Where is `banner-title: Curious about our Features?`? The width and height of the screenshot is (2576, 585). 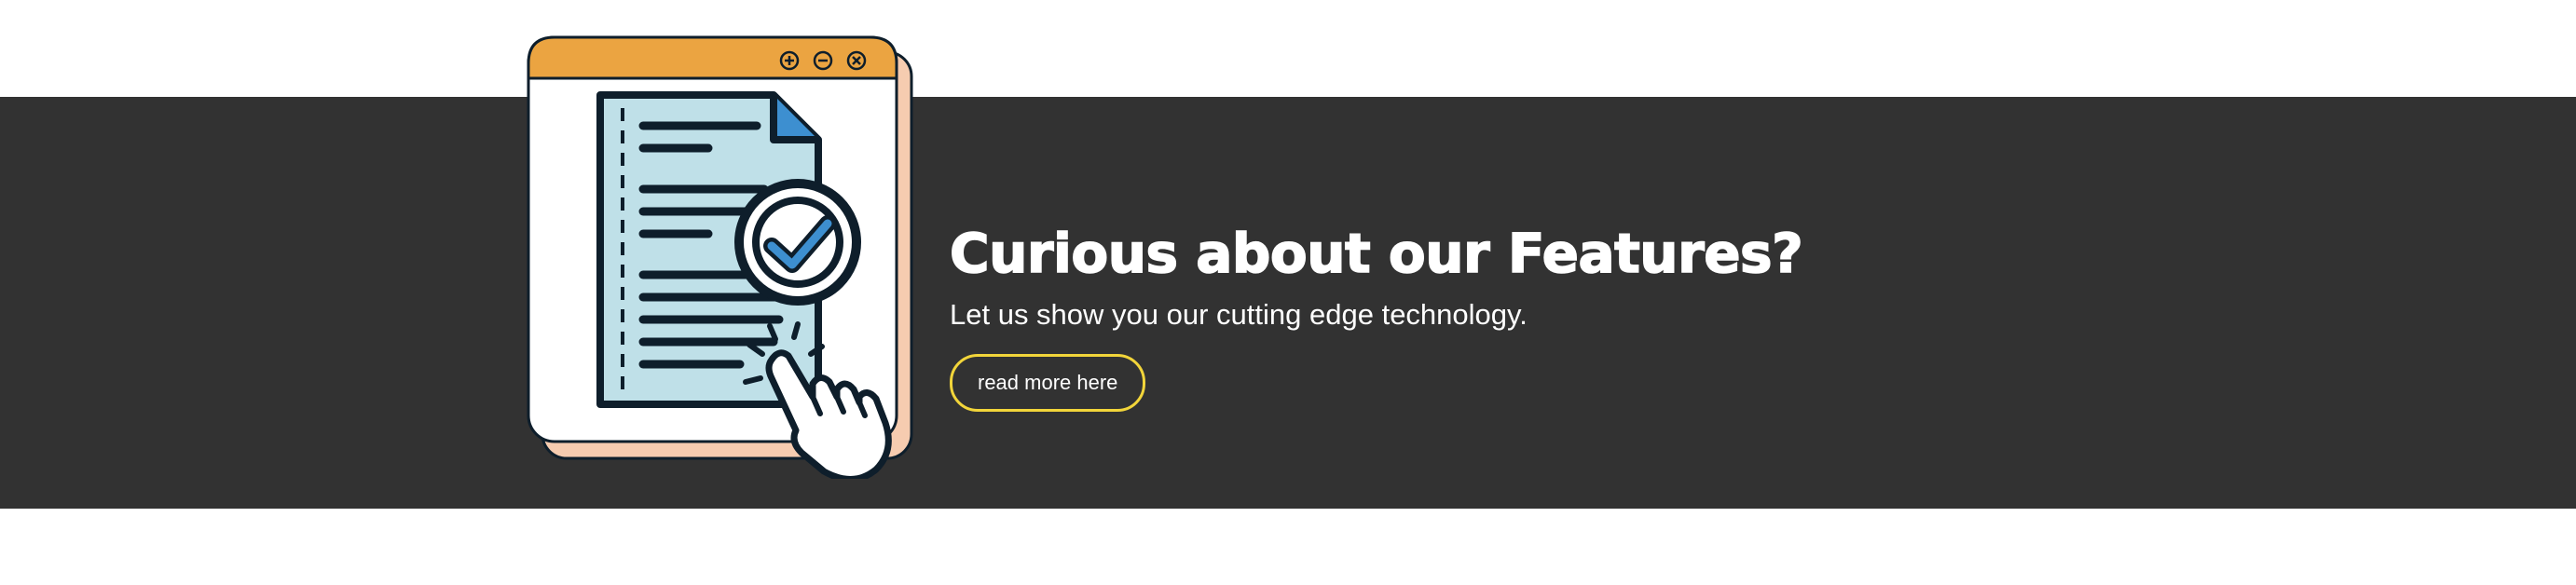
banner-title: Curious about our Features? is located at coordinates (1376, 253).